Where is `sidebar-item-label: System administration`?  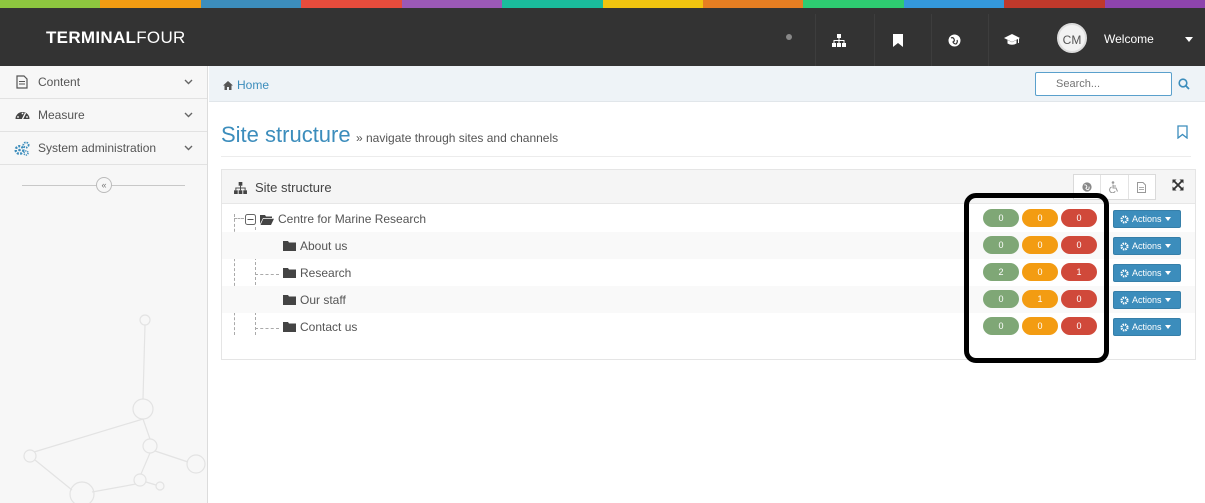
sidebar-item-label: System administration is located at coordinates (97, 148).